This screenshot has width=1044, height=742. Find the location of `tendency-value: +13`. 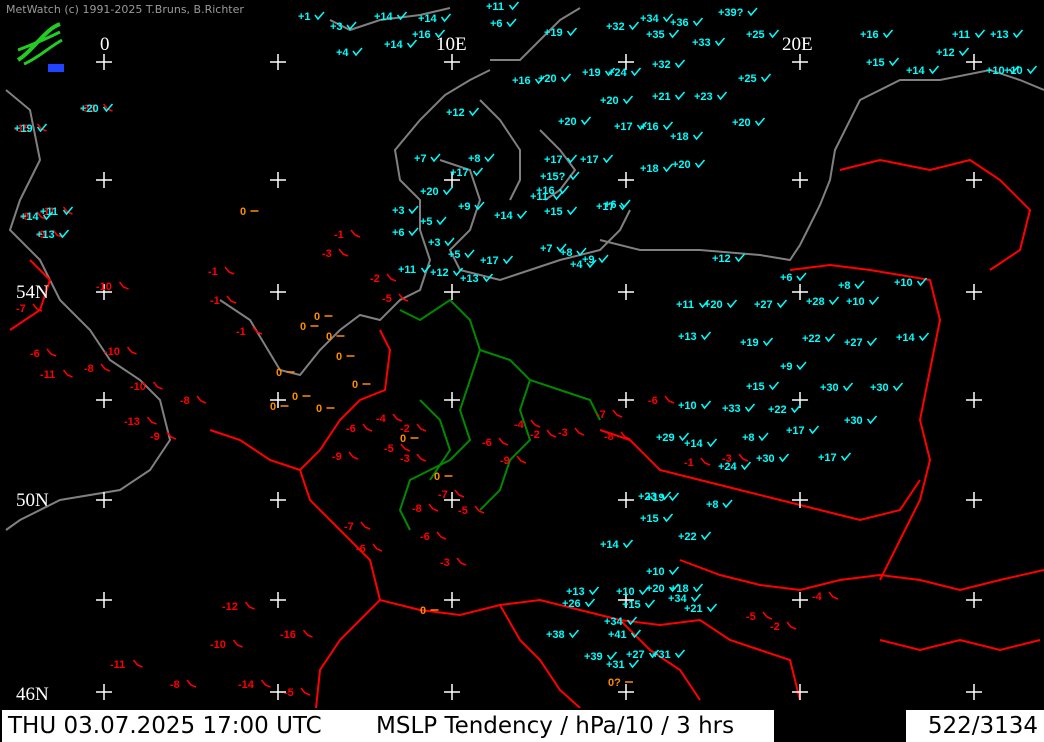

tendency-value: +13 is located at coordinates (469, 279).